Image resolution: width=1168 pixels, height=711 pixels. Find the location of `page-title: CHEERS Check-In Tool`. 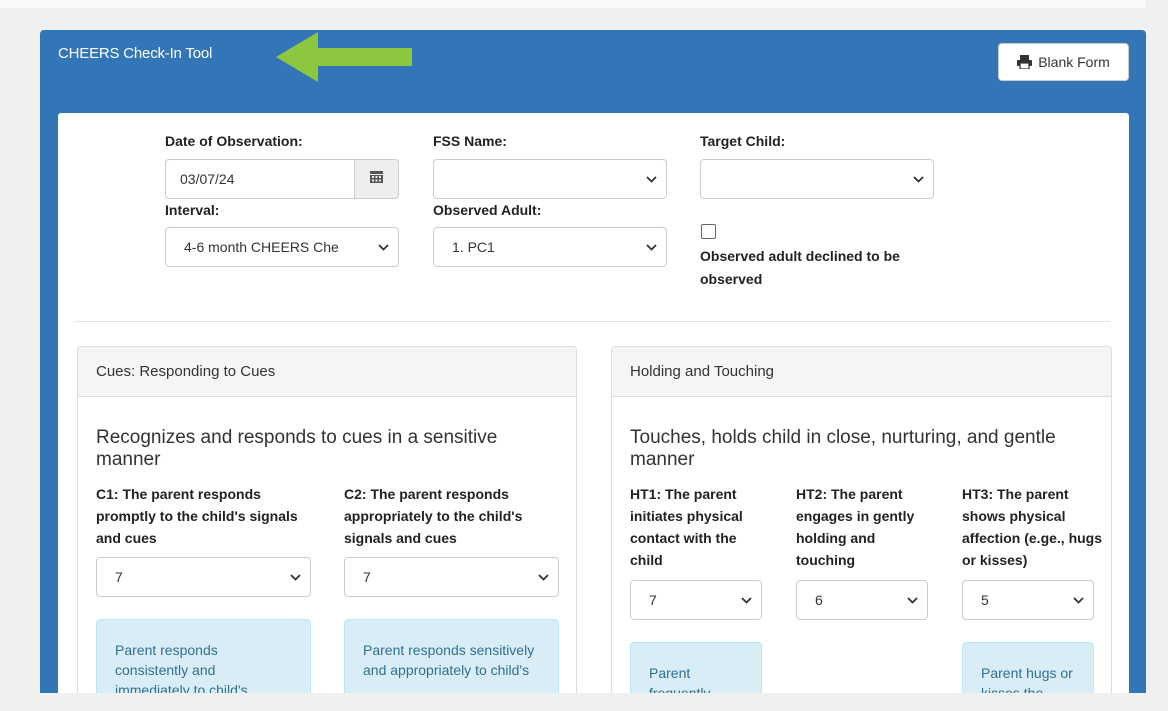

page-title: CHEERS Check-In Tool is located at coordinates (135, 53).